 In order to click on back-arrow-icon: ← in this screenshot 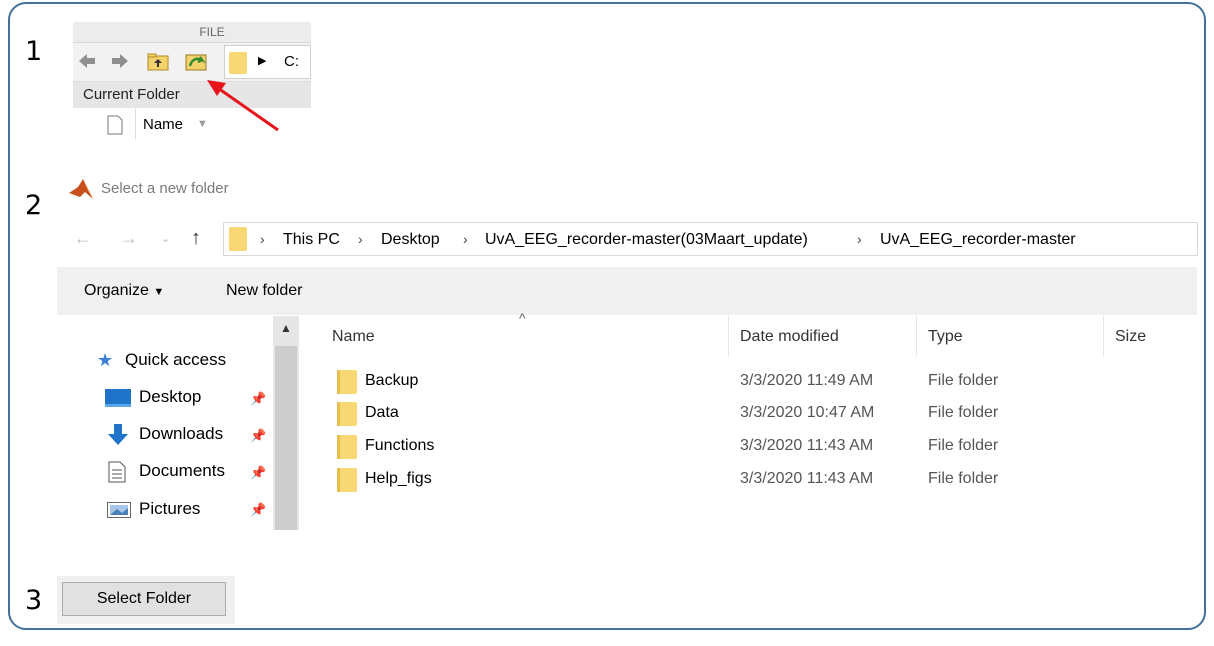, I will do `click(83, 238)`.